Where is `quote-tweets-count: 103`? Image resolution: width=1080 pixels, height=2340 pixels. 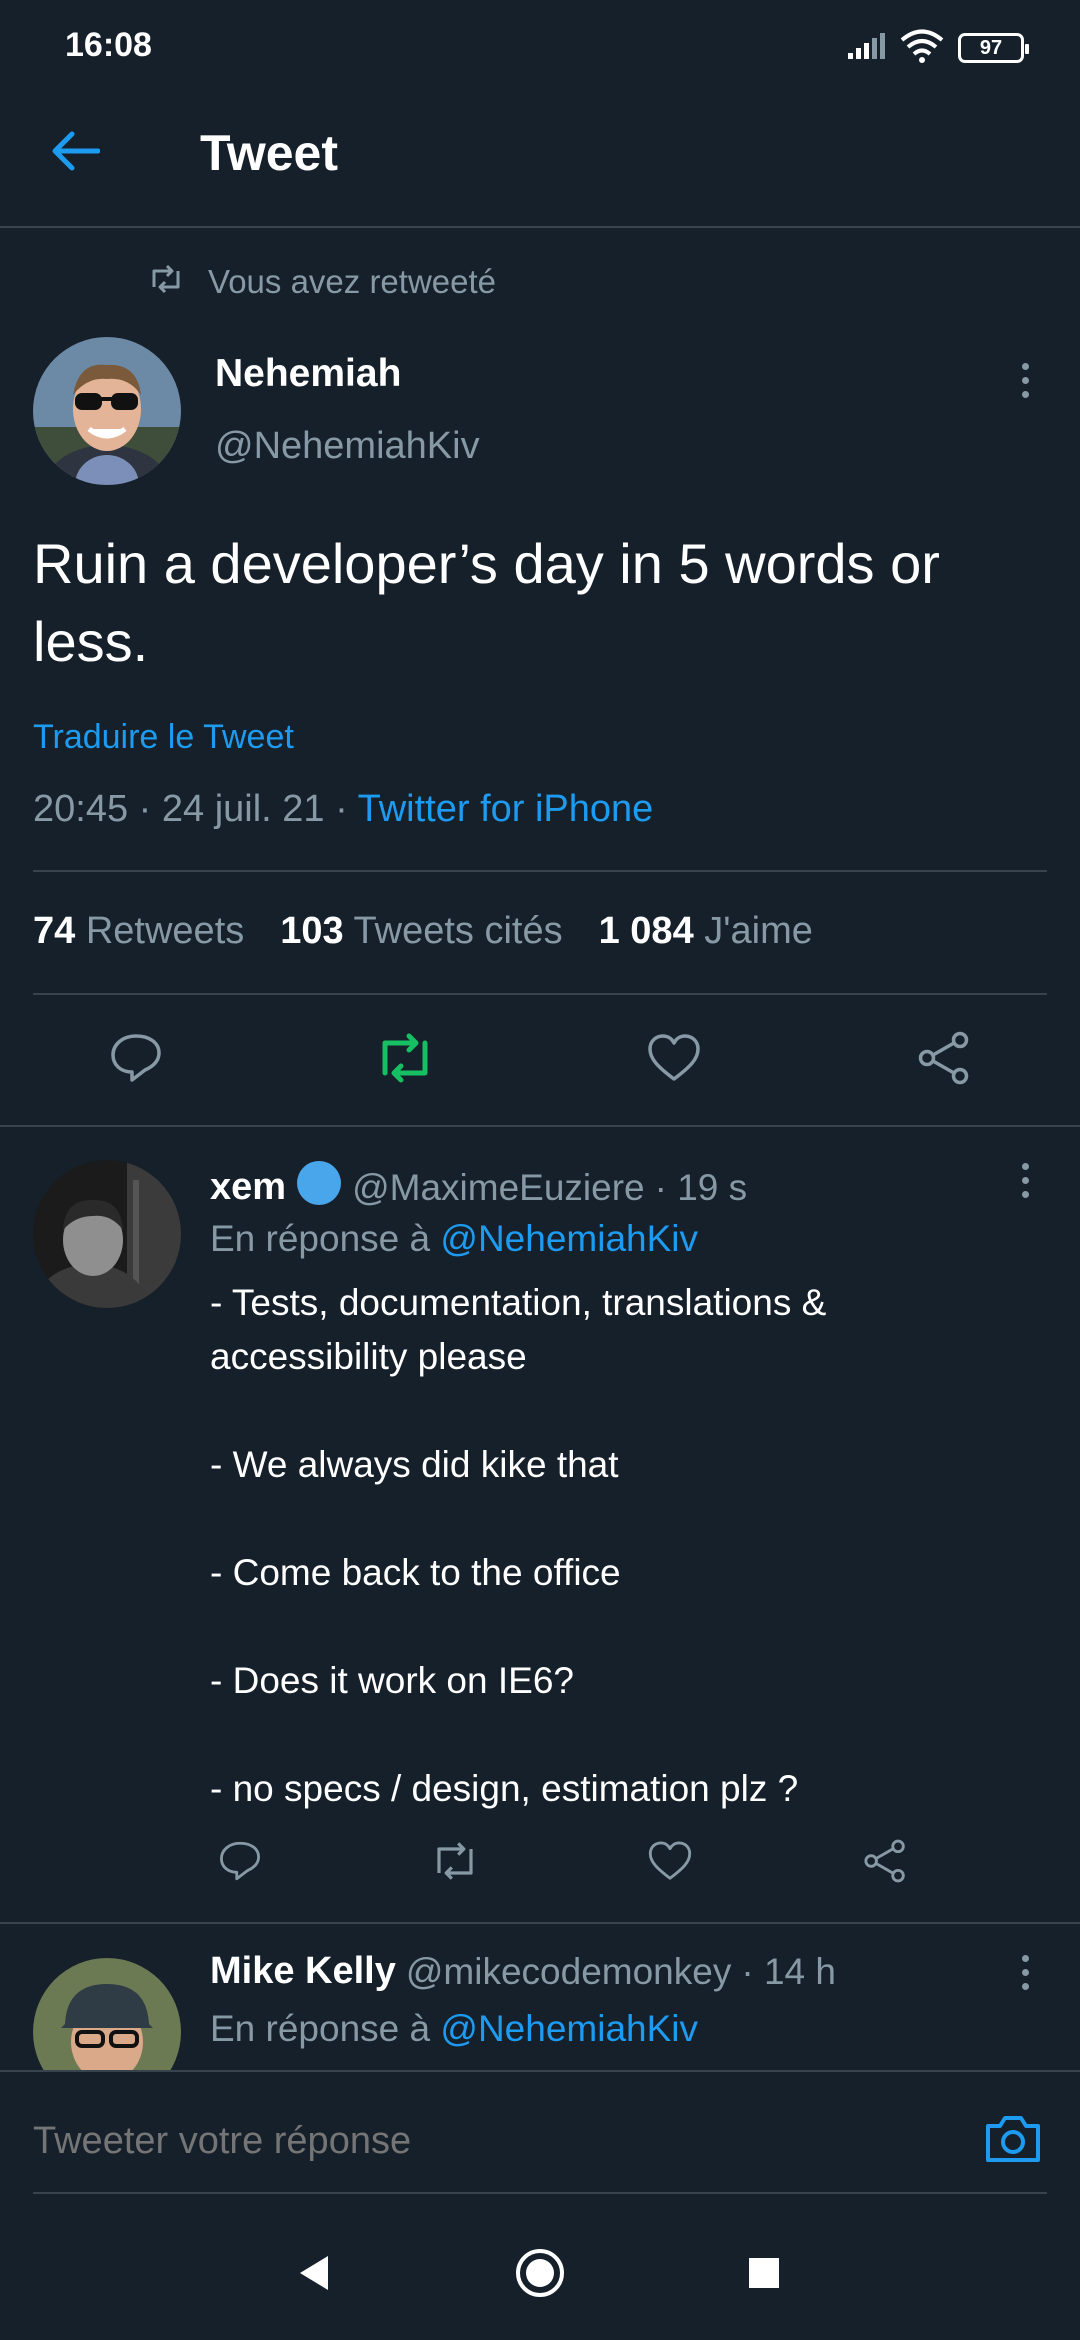 quote-tweets-count: 103 is located at coordinates (312, 931).